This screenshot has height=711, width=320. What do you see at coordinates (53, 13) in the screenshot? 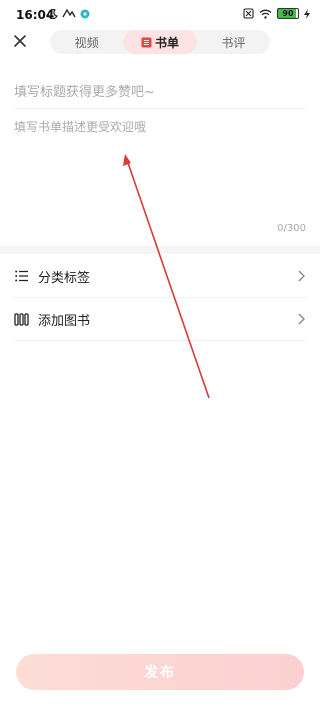
I see `moon-icon` at bounding box center [53, 13].